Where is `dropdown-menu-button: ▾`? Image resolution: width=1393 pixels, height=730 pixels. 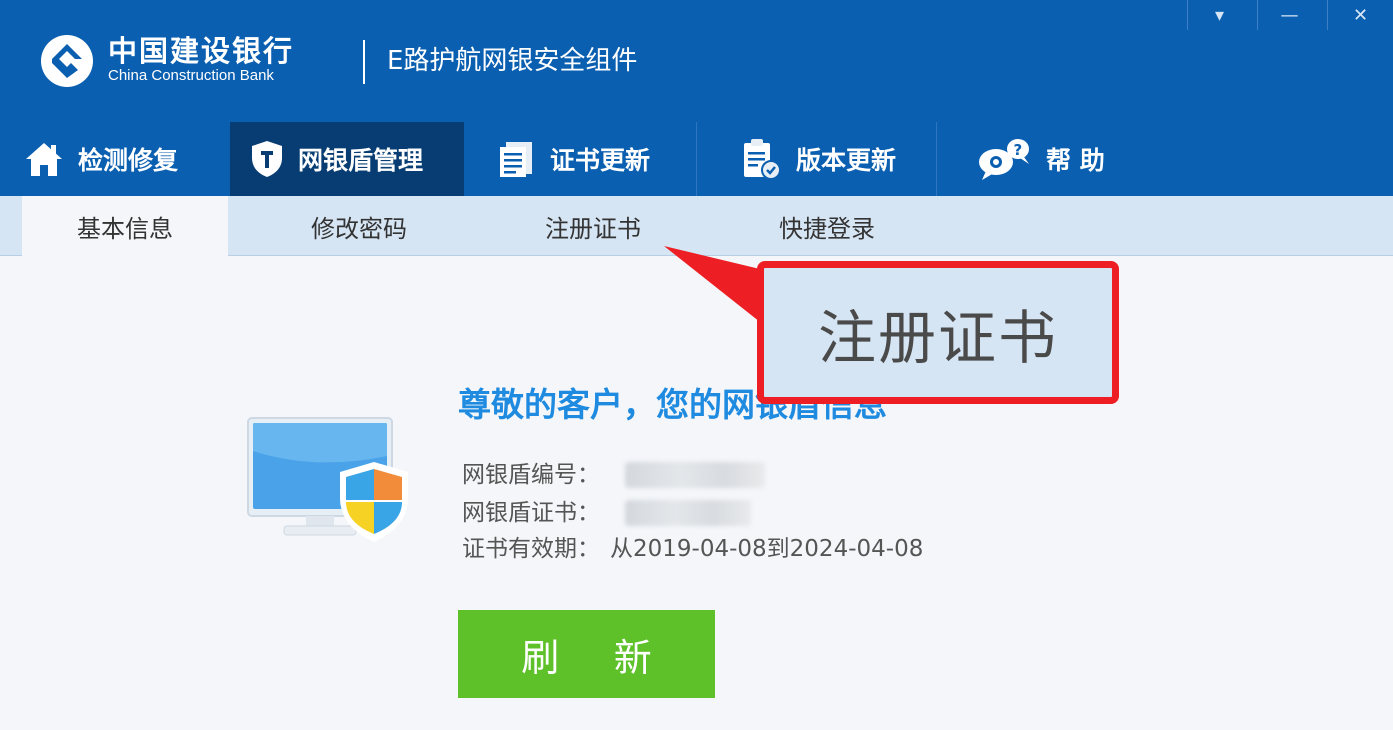 dropdown-menu-button: ▾ is located at coordinates (1219, 15).